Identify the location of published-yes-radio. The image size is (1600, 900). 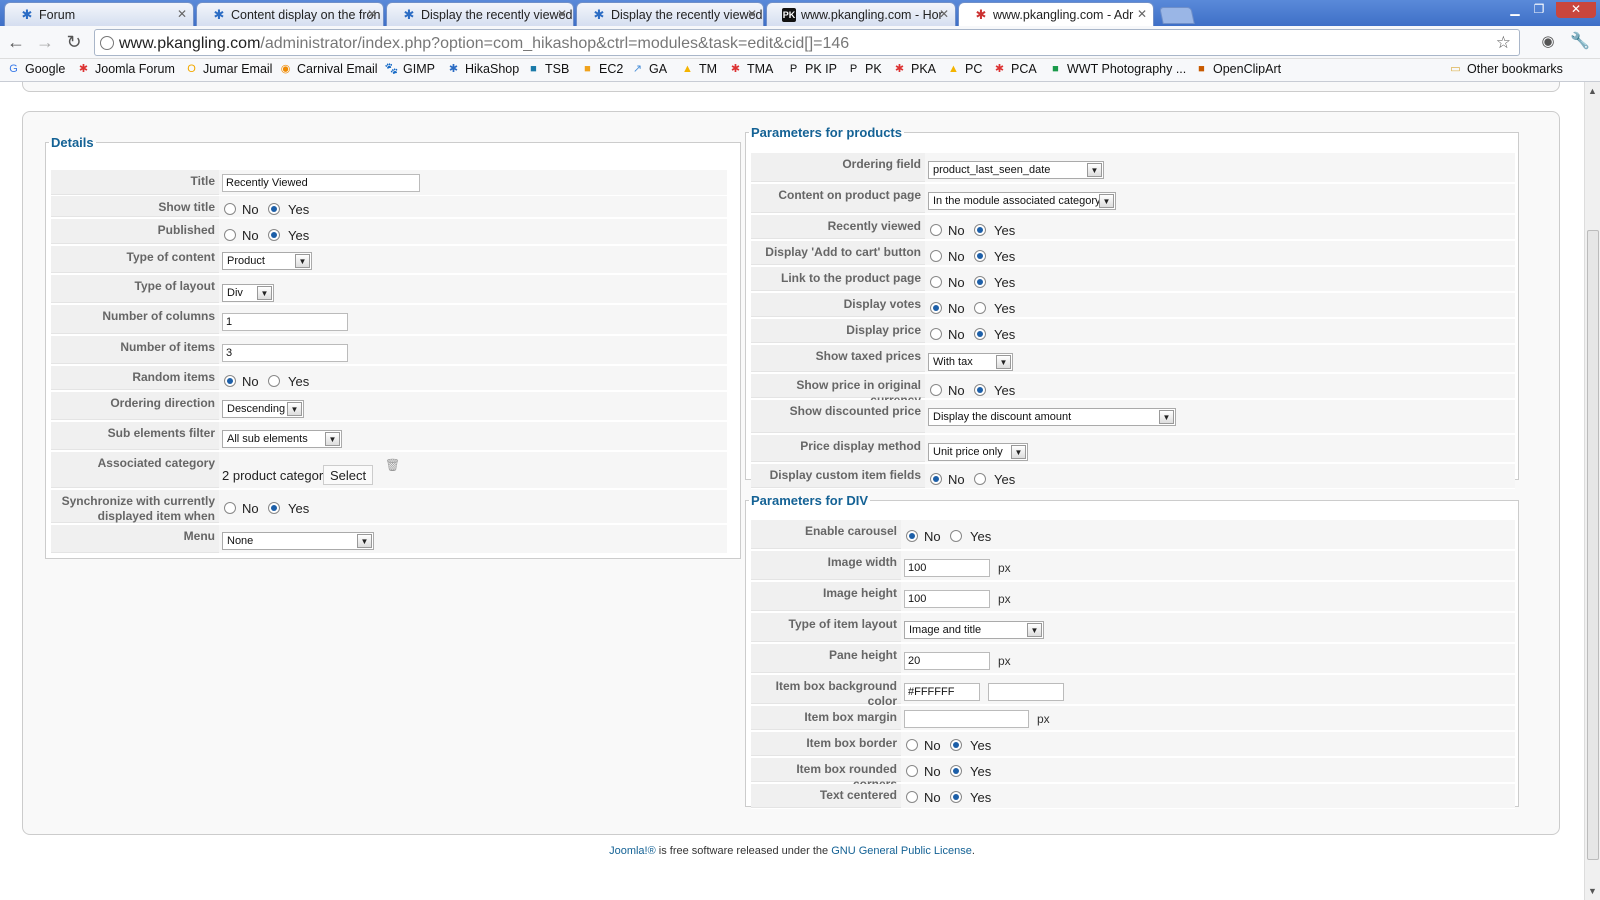
(274, 235).